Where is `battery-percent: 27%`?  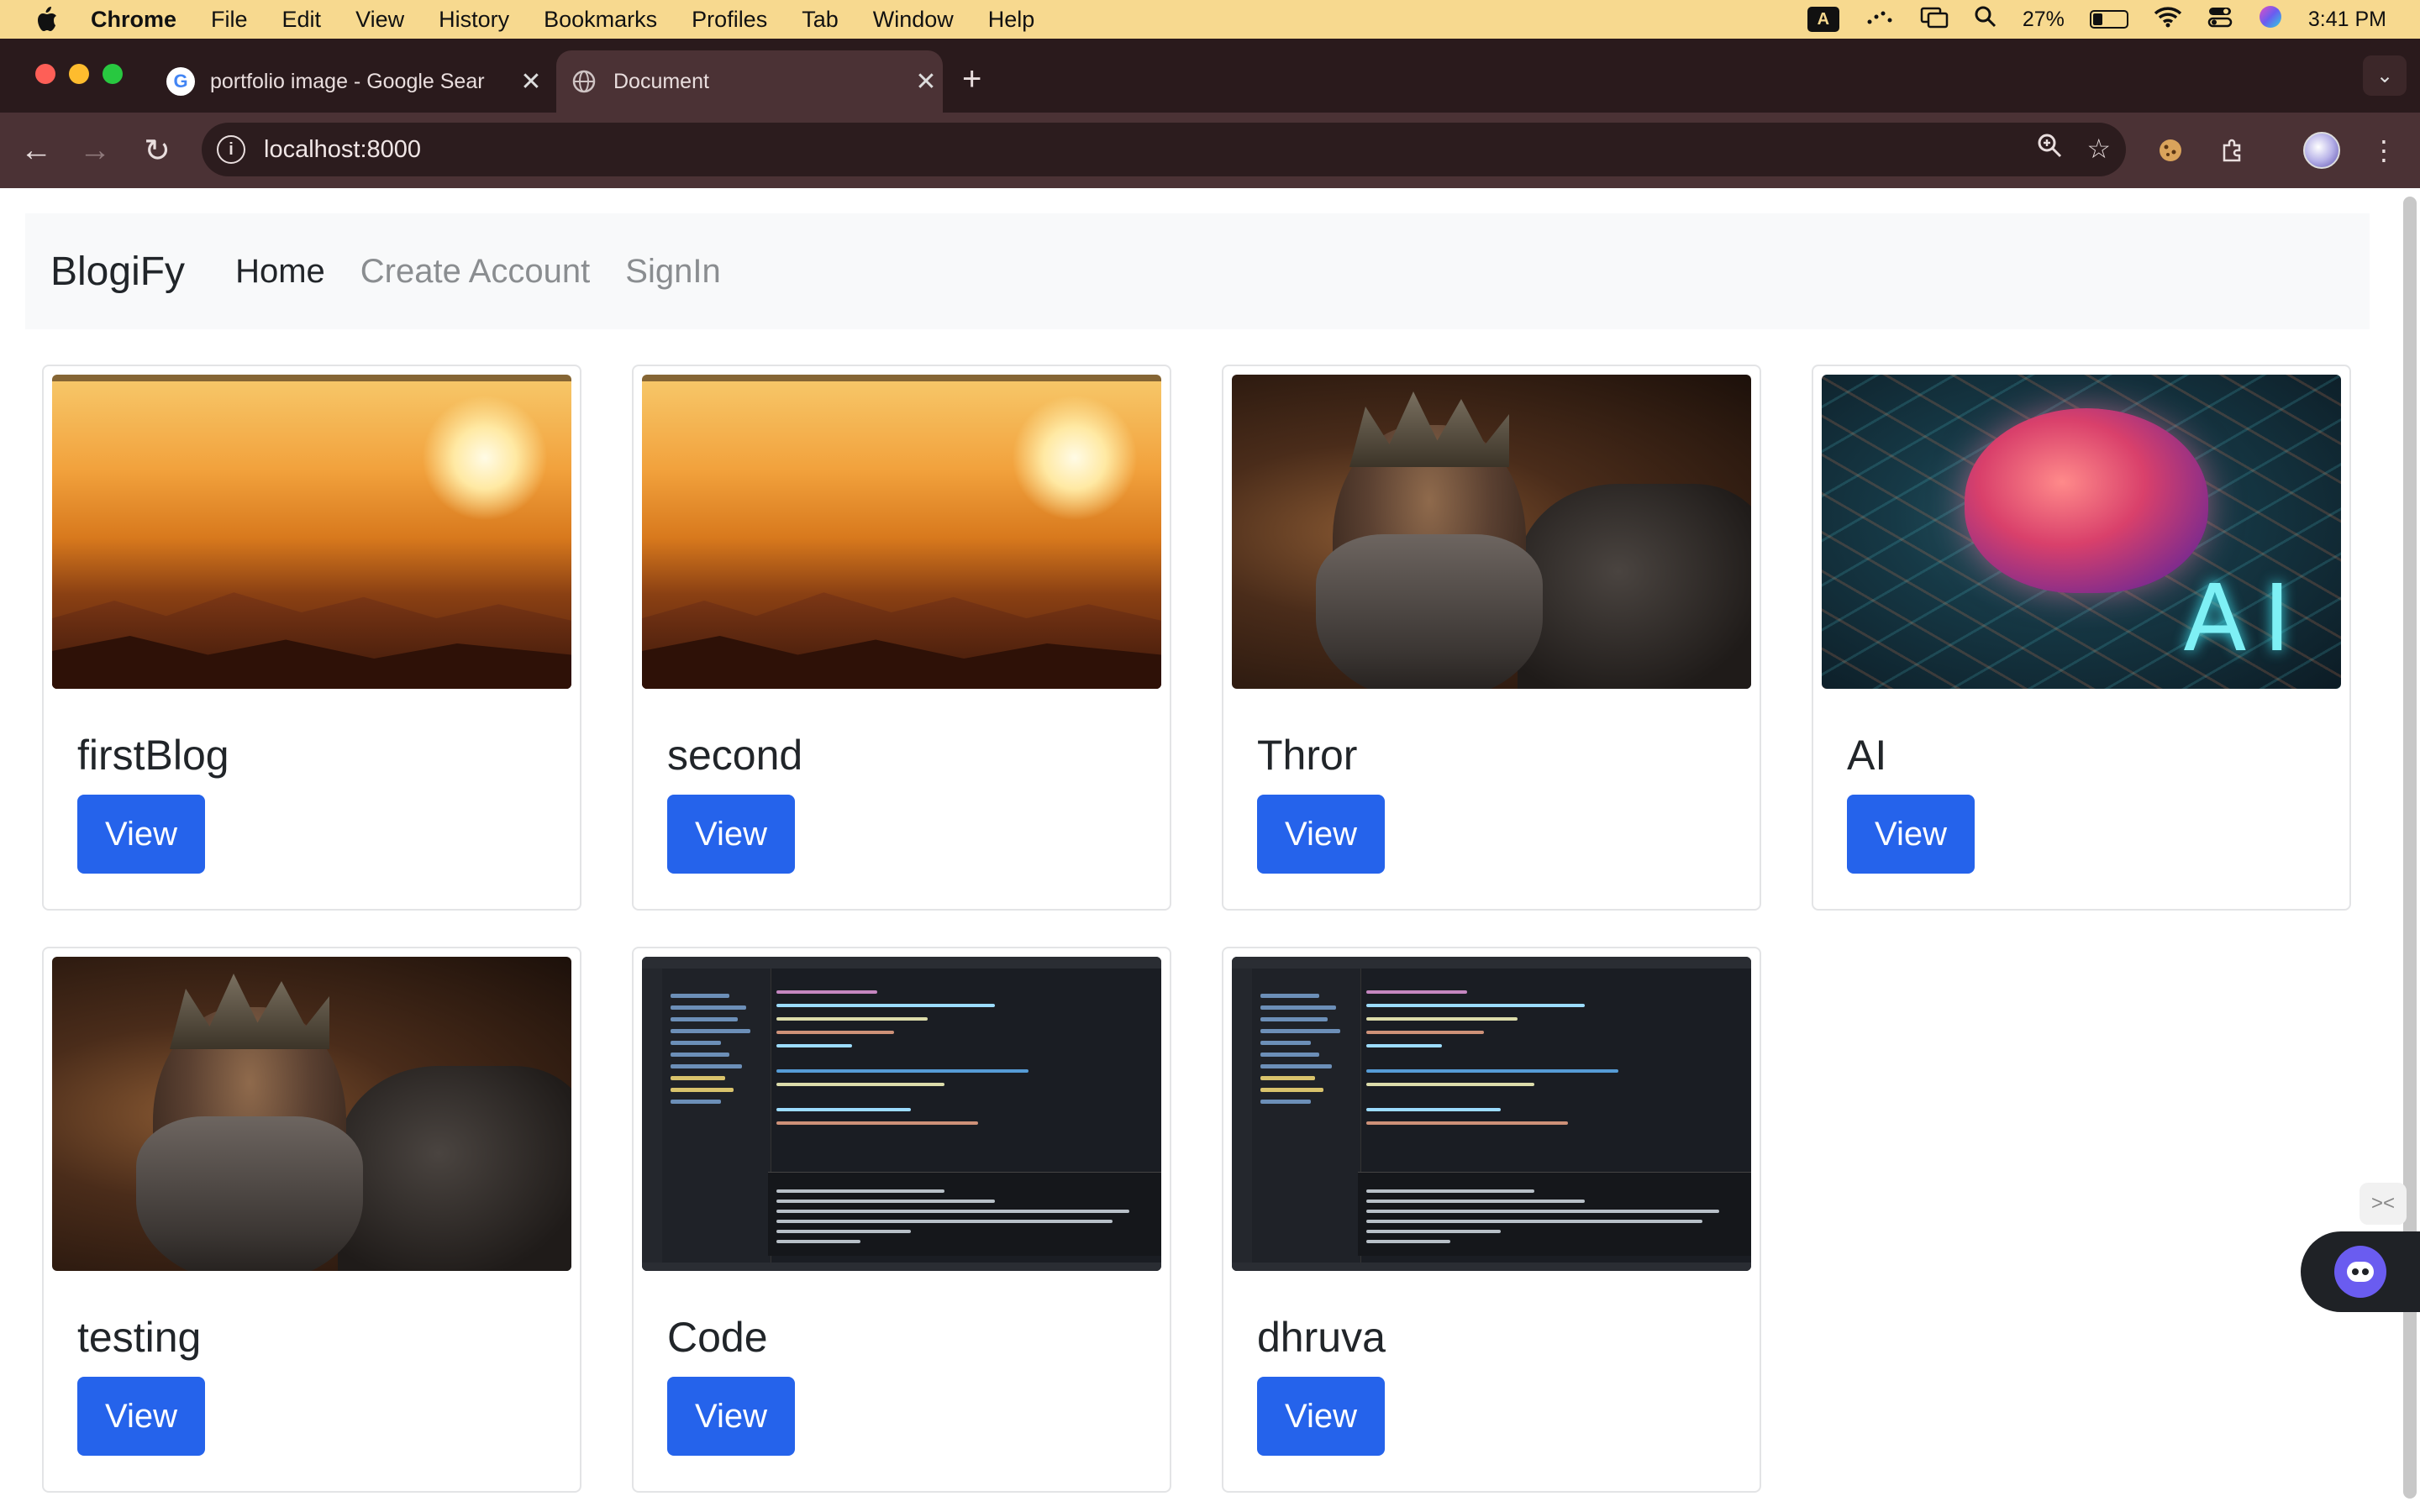 battery-percent: 27% is located at coordinates (2044, 19).